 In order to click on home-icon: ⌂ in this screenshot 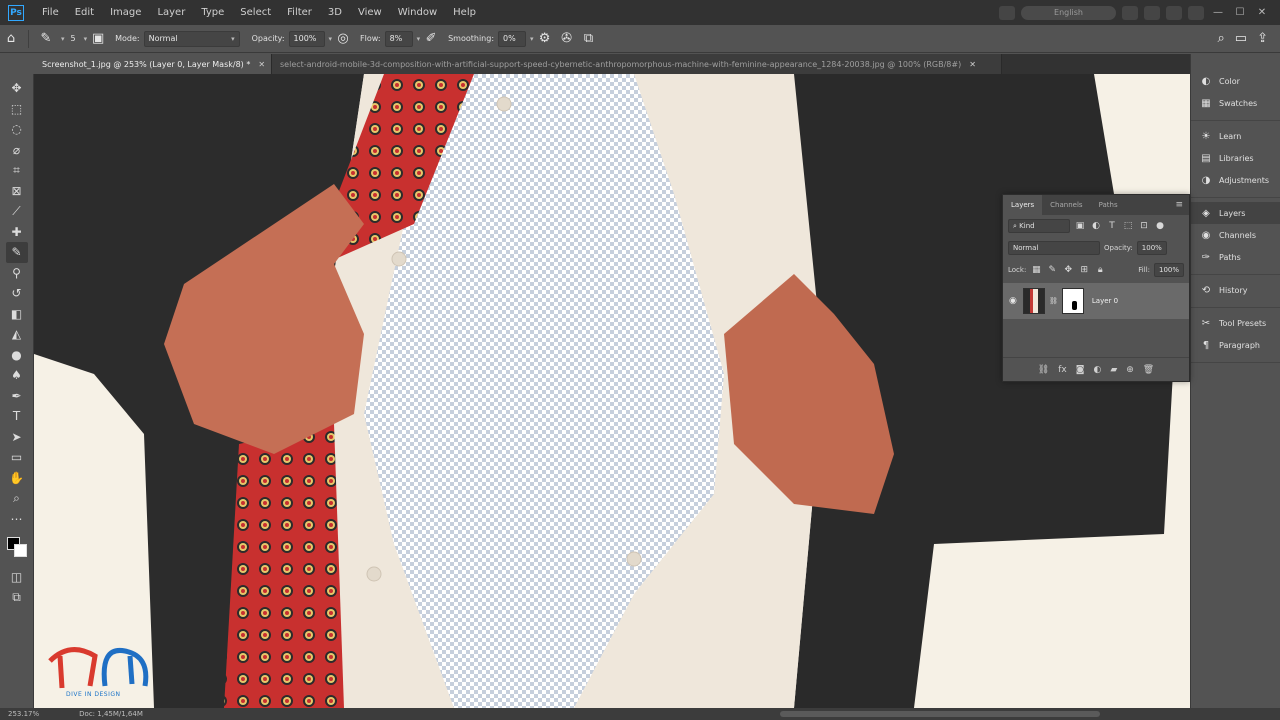, I will do `click(11, 38)`.